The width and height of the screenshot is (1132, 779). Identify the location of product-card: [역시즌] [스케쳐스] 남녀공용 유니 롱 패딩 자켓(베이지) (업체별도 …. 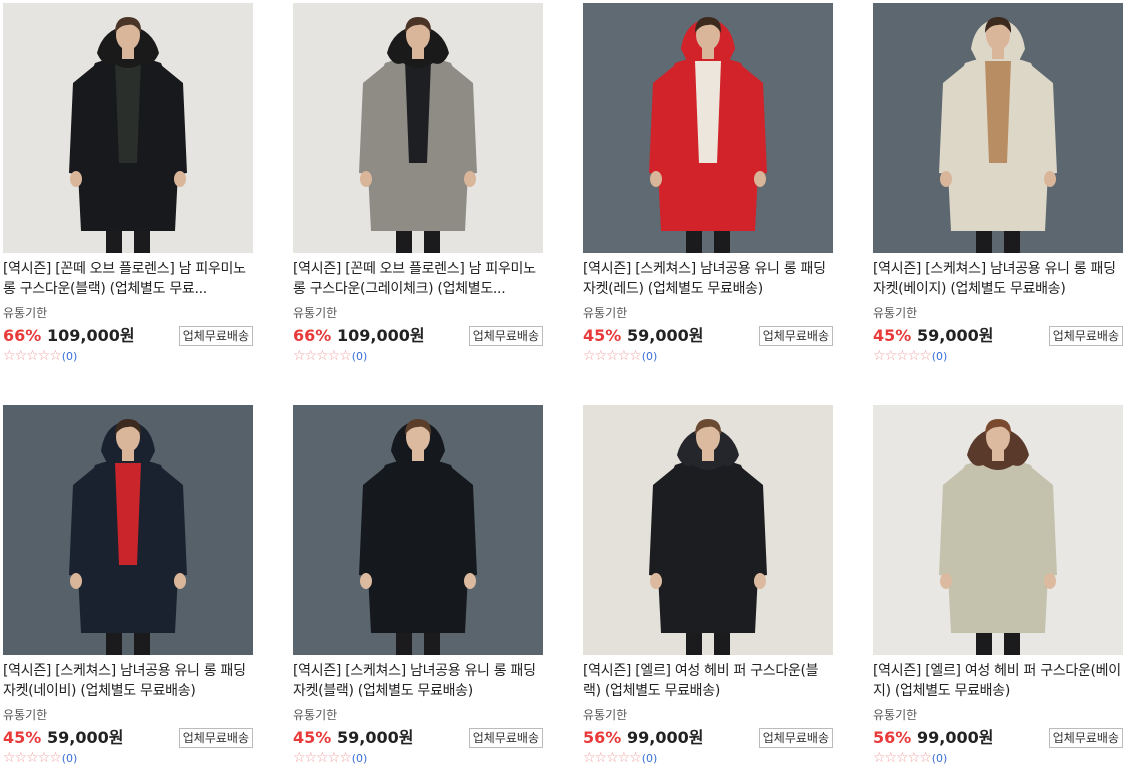
(998, 183).